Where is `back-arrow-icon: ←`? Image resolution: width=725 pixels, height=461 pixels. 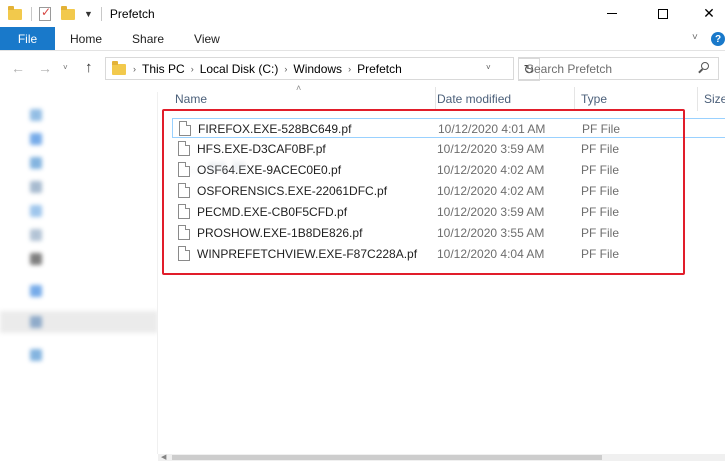
back-arrow-icon: ← is located at coordinates (18, 68).